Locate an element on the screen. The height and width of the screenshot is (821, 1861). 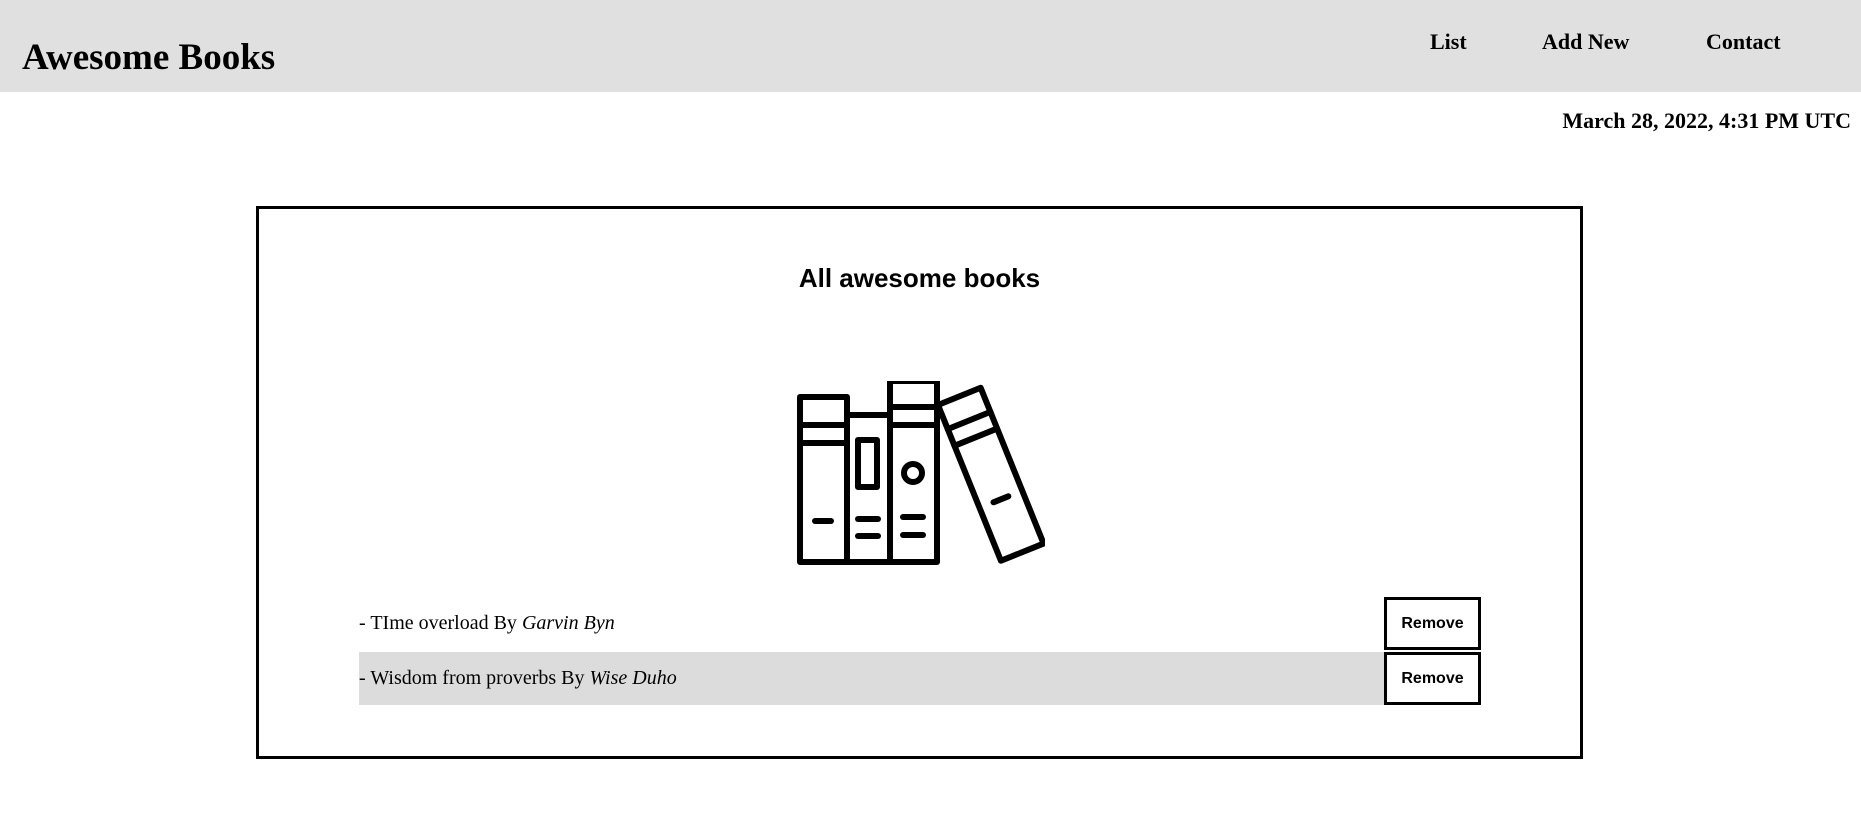
book-title: TIme overload is located at coordinates (429, 623).